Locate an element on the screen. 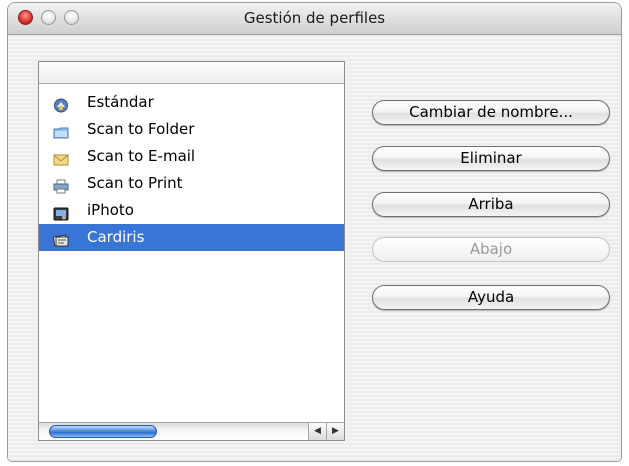 The width and height of the screenshot is (629, 466). list-item-scan-to-email: Scan to E-mail is located at coordinates (191, 156).